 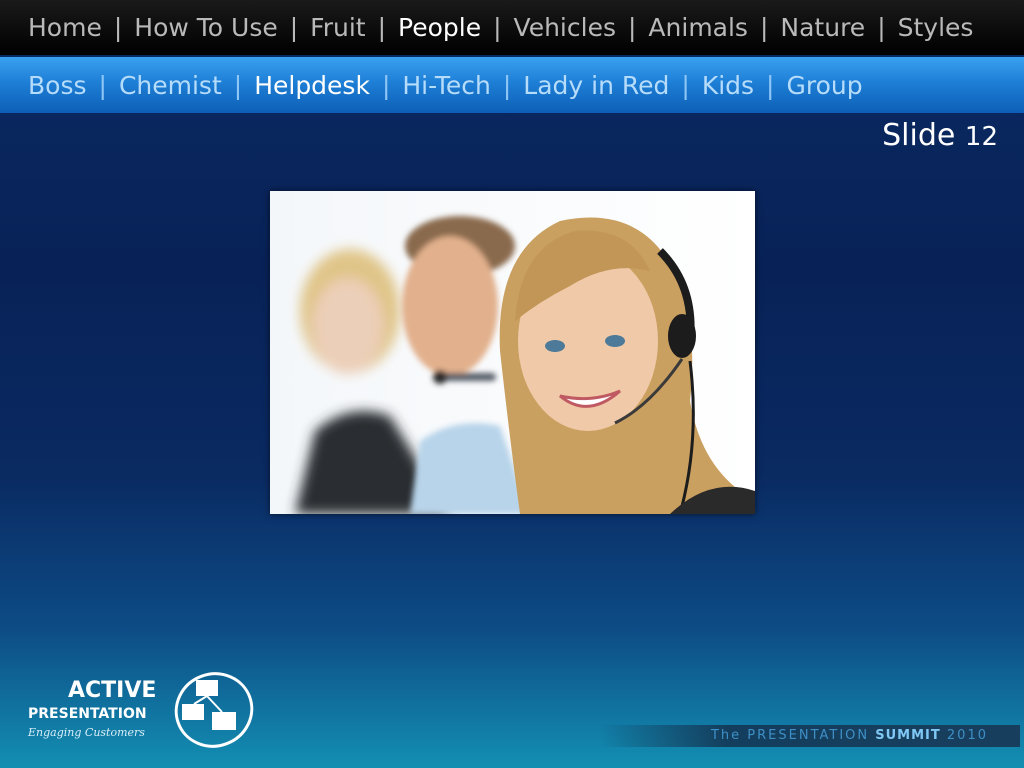 I want to click on subnav-chemist: Chemist, so click(x=170, y=85).